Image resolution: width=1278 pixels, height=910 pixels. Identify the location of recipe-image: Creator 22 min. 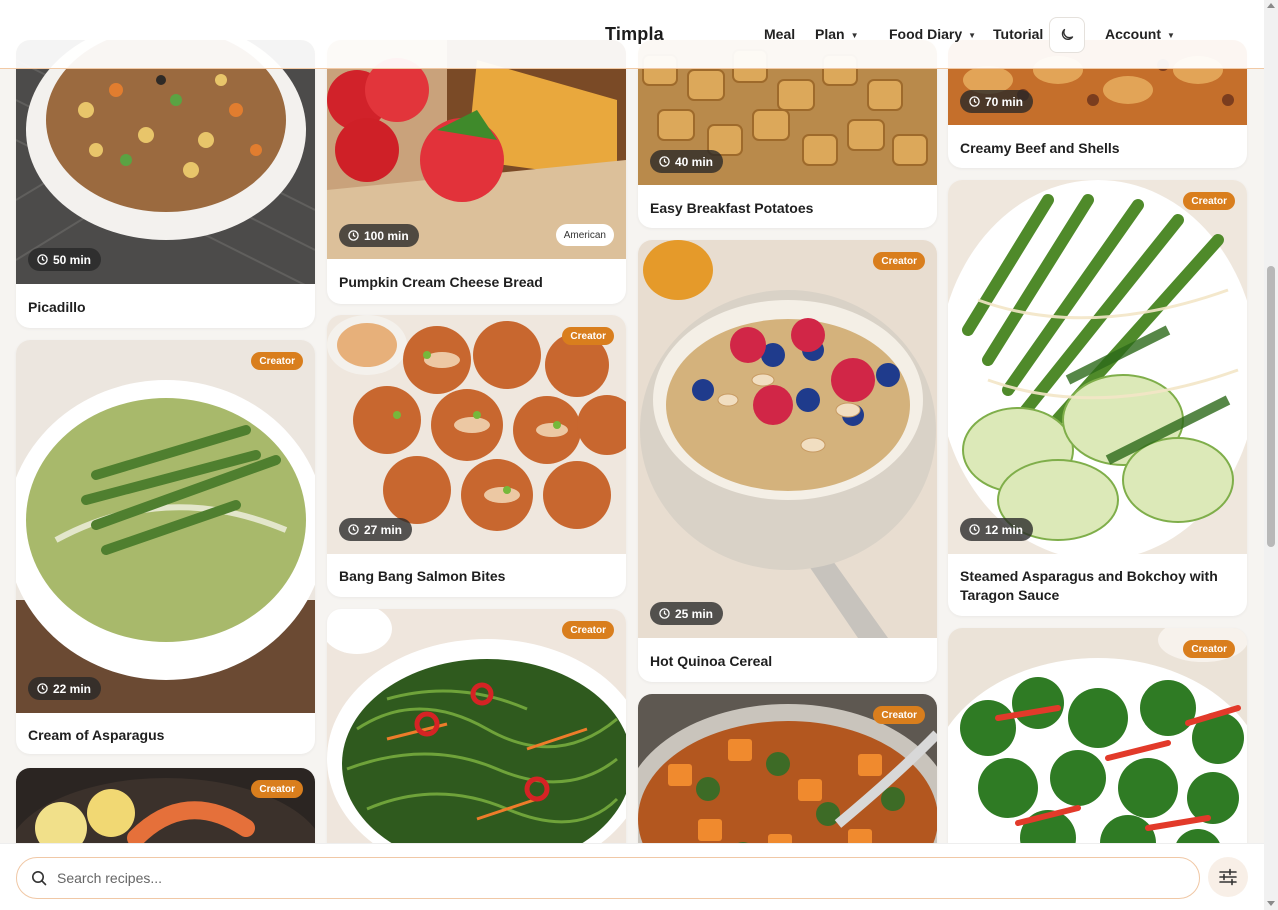
(165, 526).